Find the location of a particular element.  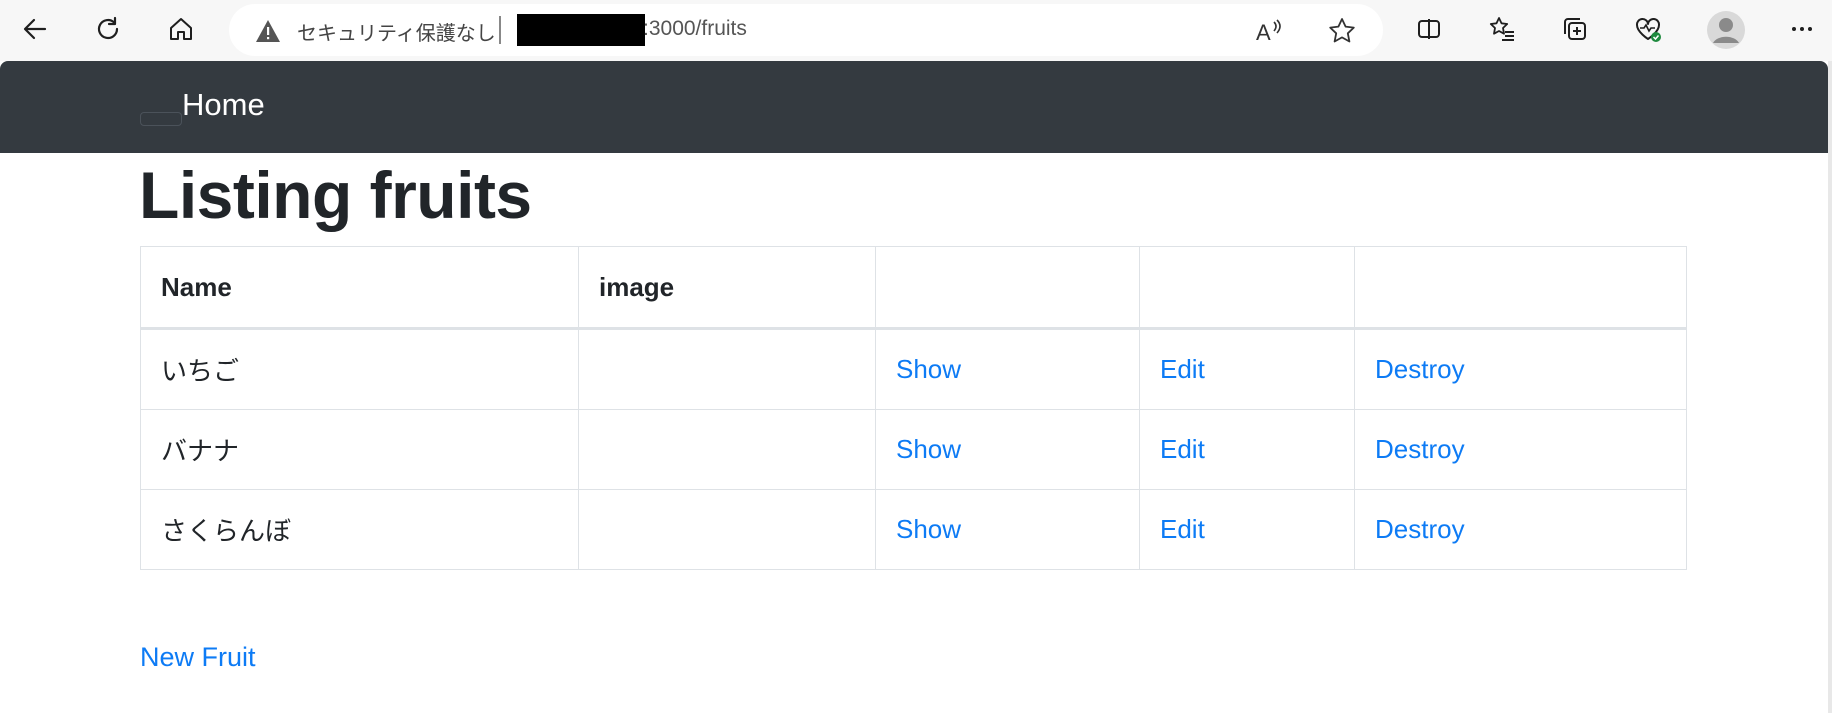

address-bar: セキュリティ保護なし :3000/fruits A is located at coordinates (806, 30).